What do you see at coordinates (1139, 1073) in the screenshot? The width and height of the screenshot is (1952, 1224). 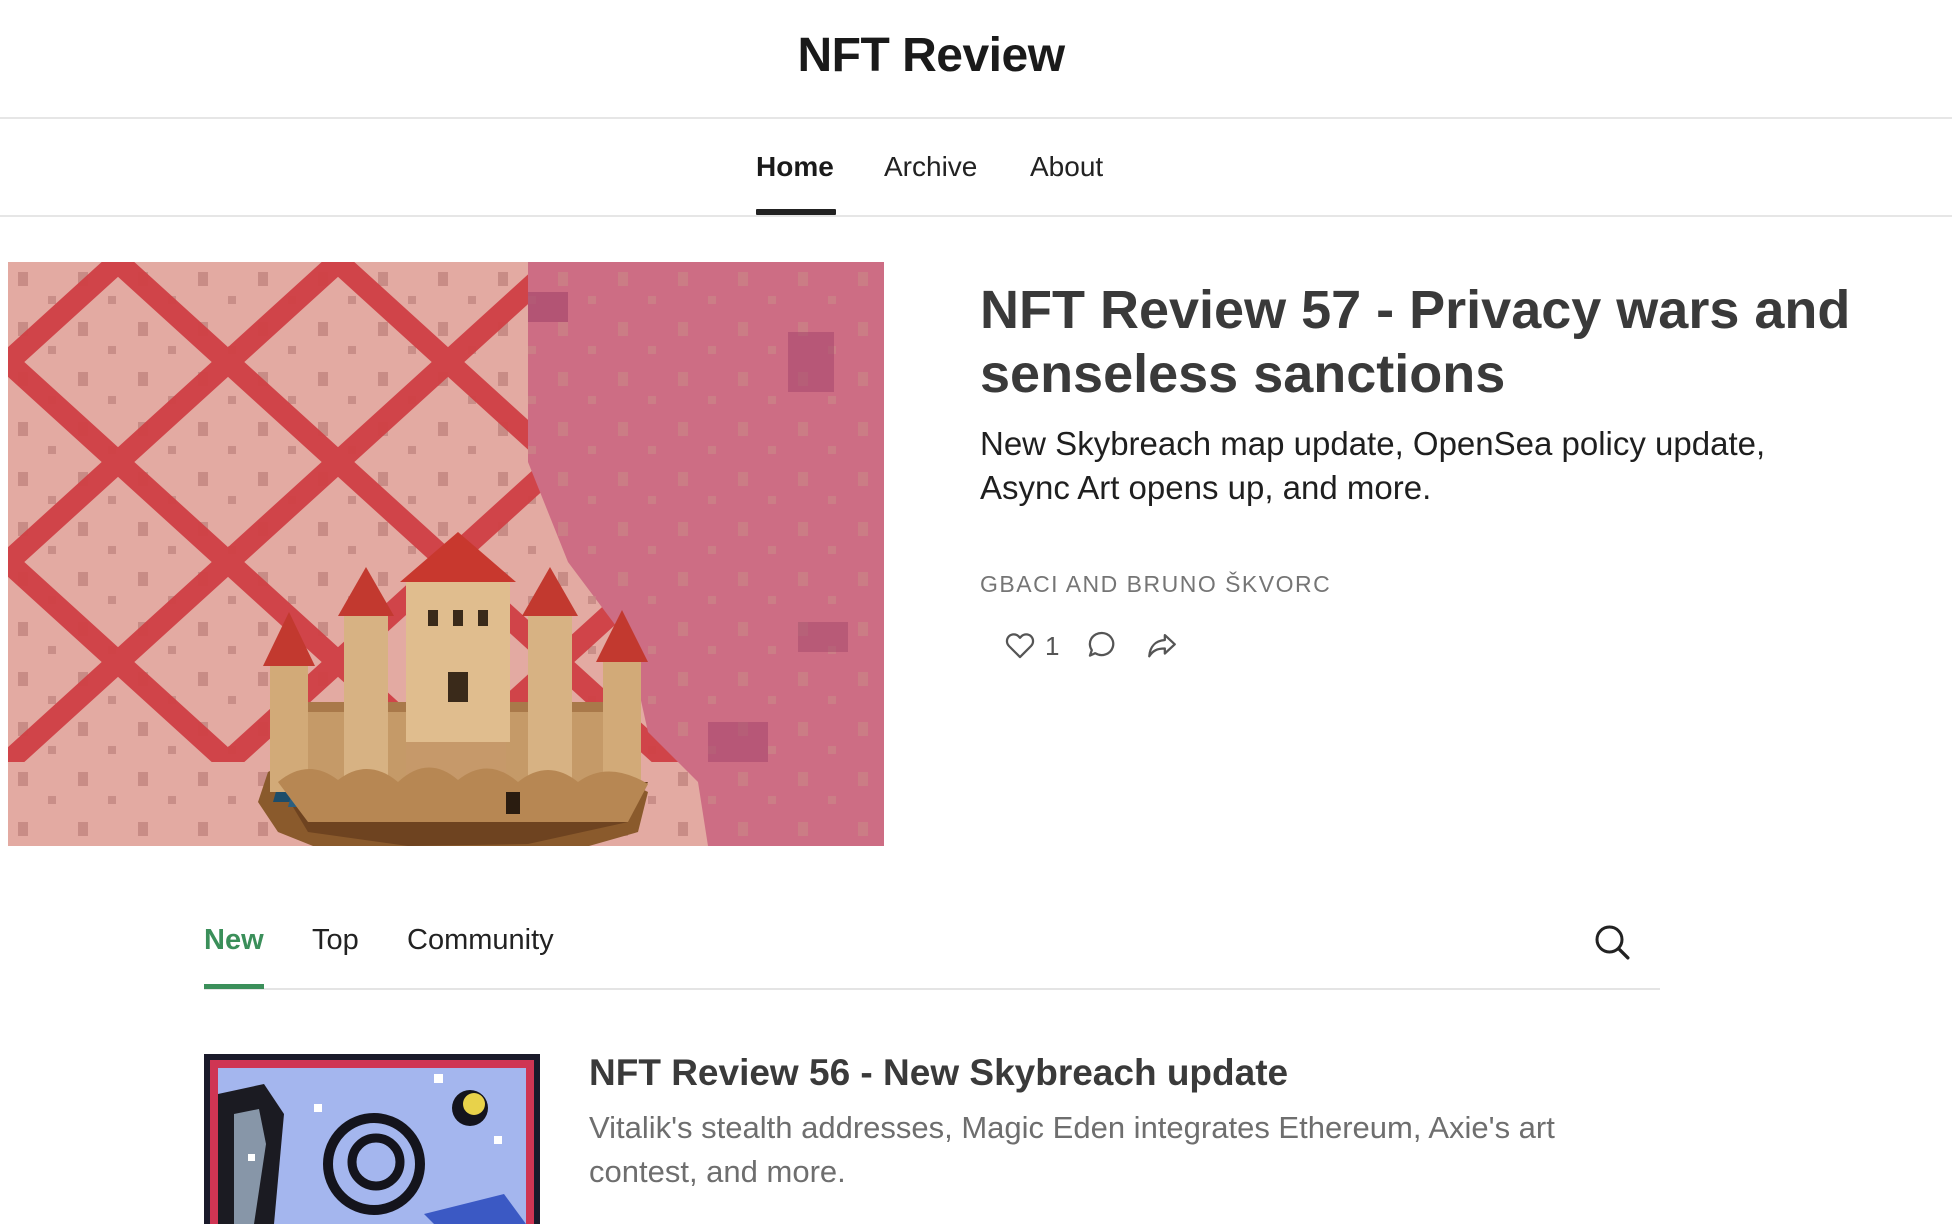 I see `post-title: NFT Review 56 - New Skybreach update` at bounding box center [1139, 1073].